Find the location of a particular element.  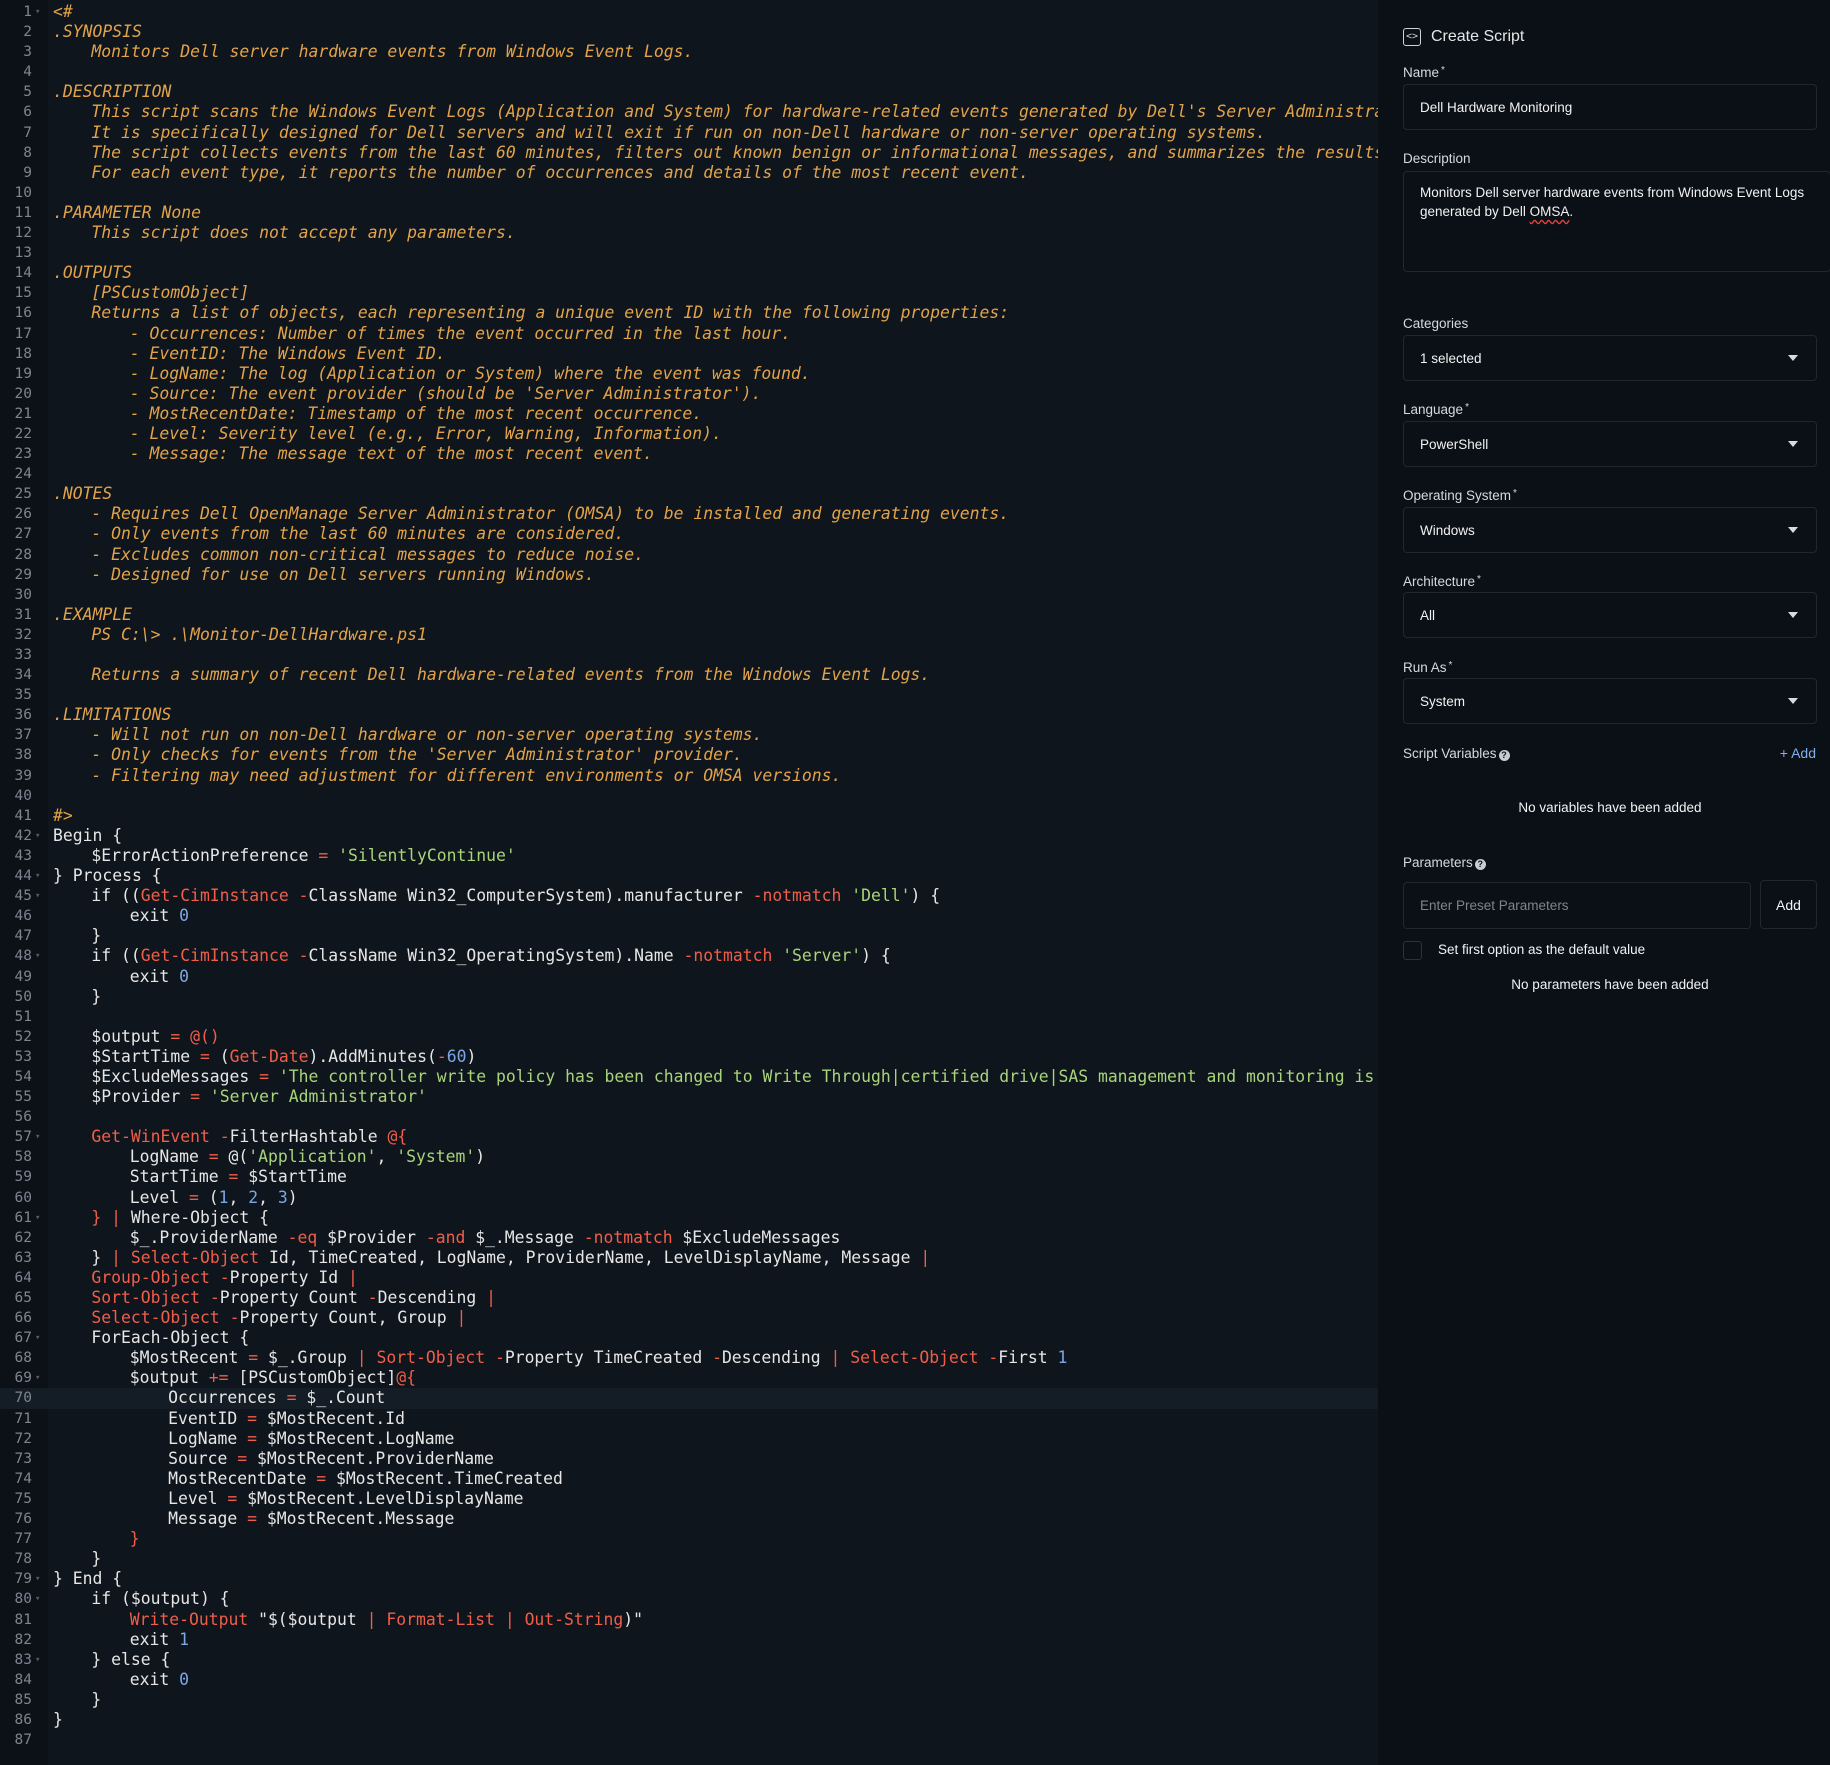

code-line: 44 ▾} Process { is located at coordinates (689, 876).